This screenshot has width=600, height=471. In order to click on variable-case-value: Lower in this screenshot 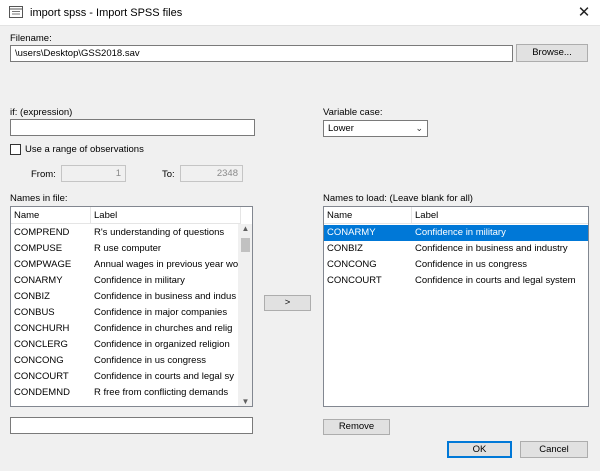, I will do `click(341, 128)`.